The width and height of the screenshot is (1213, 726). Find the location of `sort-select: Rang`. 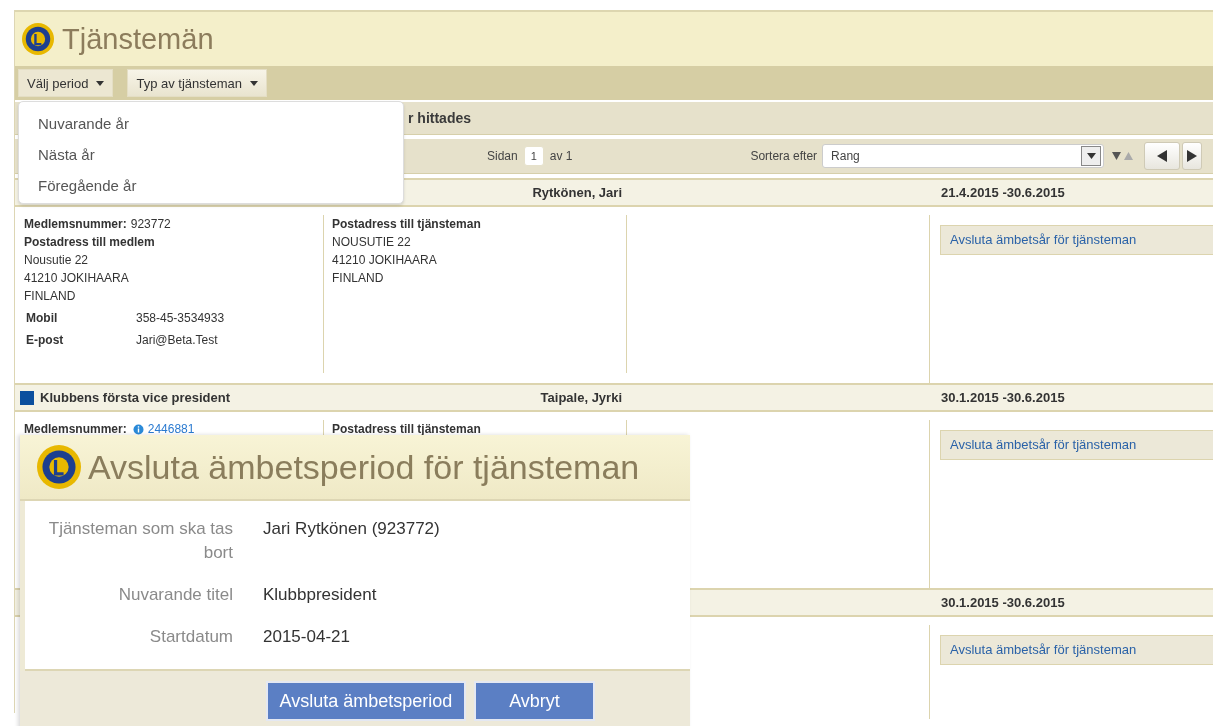

sort-select: Rang is located at coordinates (963, 156).